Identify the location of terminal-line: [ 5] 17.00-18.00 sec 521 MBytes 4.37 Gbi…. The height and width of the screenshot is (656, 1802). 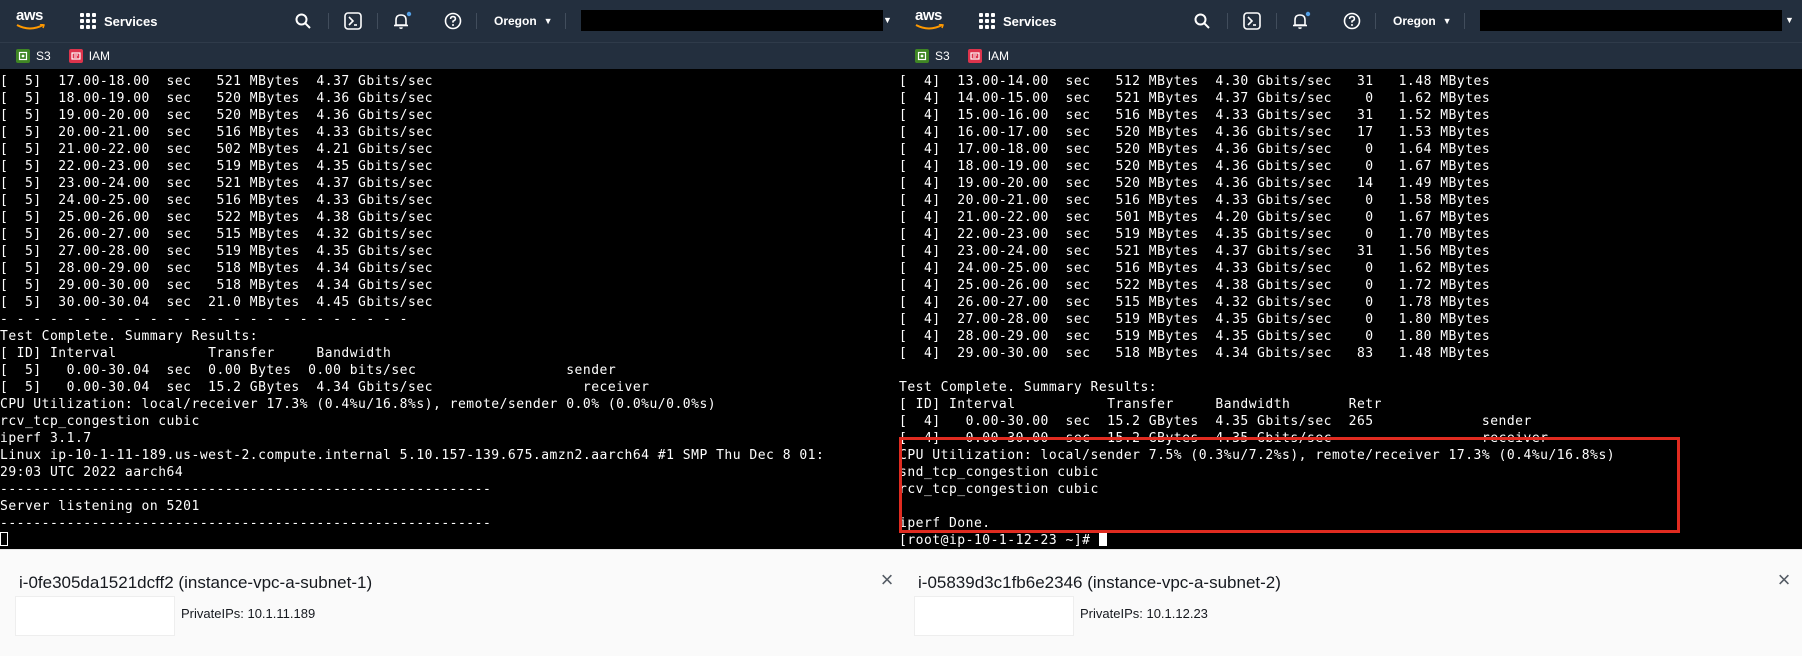
(216, 81).